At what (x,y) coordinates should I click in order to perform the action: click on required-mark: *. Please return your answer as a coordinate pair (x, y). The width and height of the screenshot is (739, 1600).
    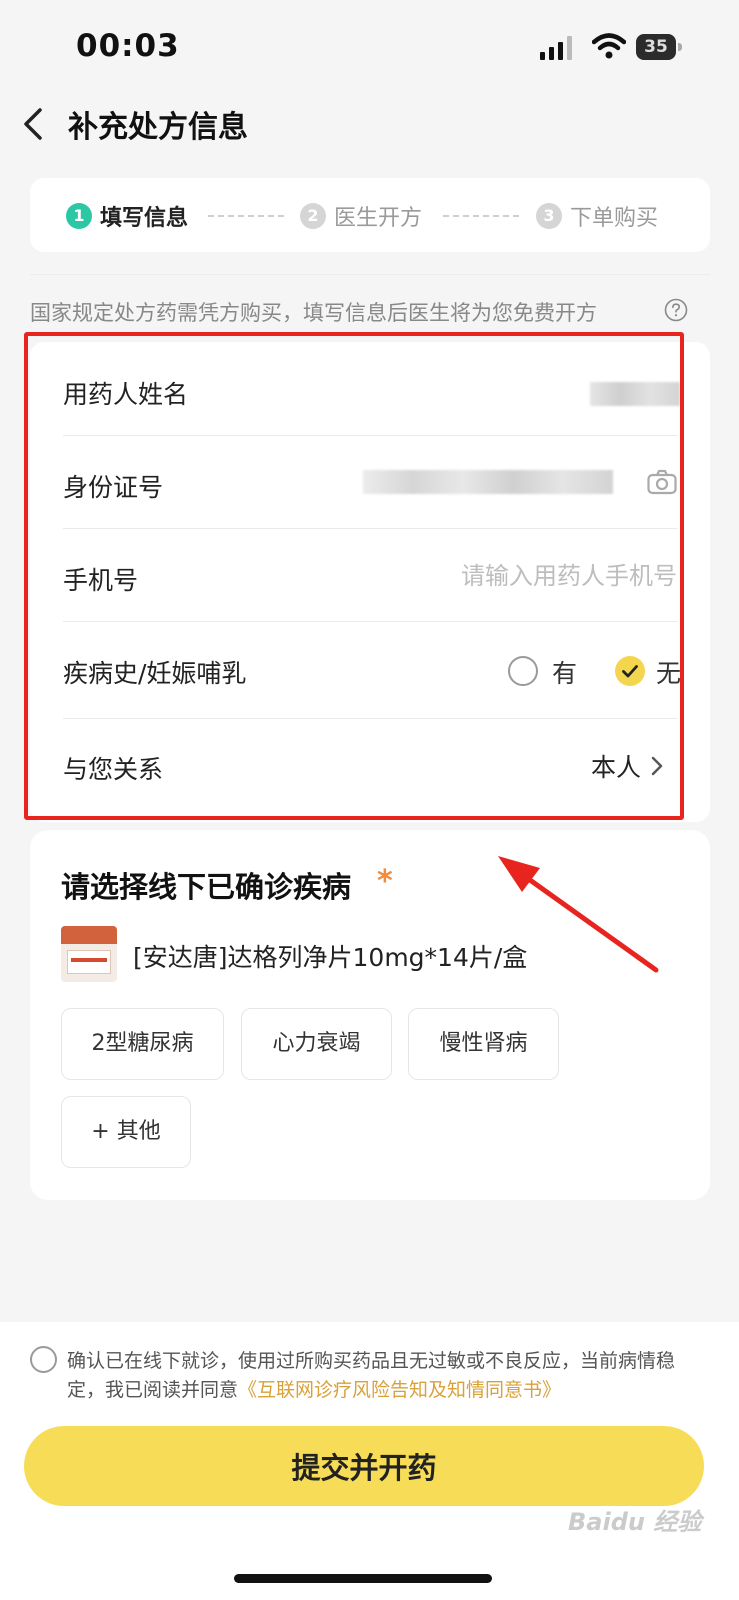
    Looking at the image, I should click on (385, 881).